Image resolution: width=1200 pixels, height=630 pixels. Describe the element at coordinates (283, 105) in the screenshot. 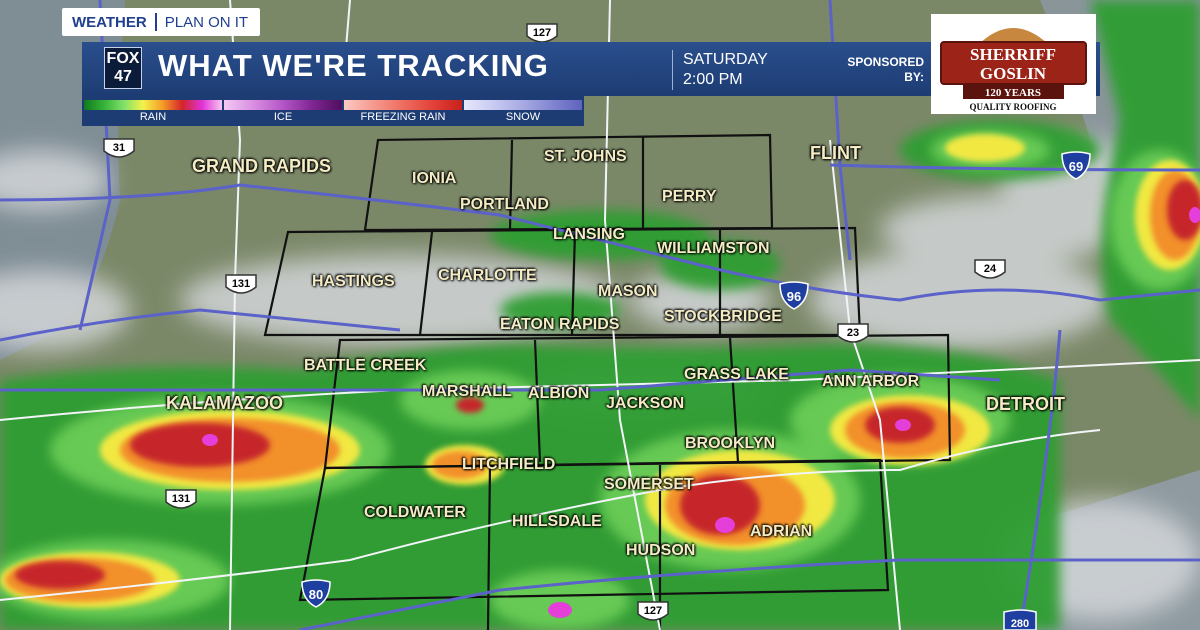

I see `legend-bar-ice` at that location.